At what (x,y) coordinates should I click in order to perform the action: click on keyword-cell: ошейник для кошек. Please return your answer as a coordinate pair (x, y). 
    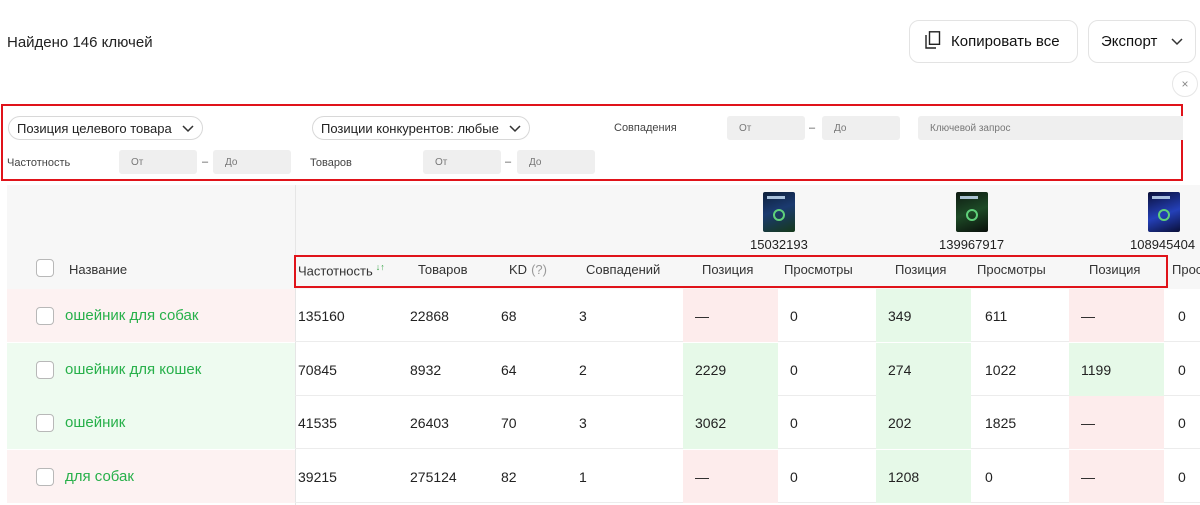
    Looking at the image, I should click on (151, 369).